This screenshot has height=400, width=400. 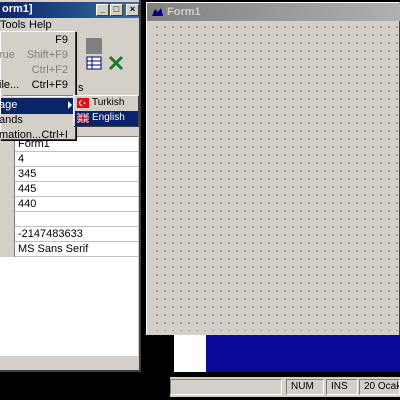 What do you see at coordinates (94, 46) in the screenshot?
I see `stop-button` at bounding box center [94, 46].